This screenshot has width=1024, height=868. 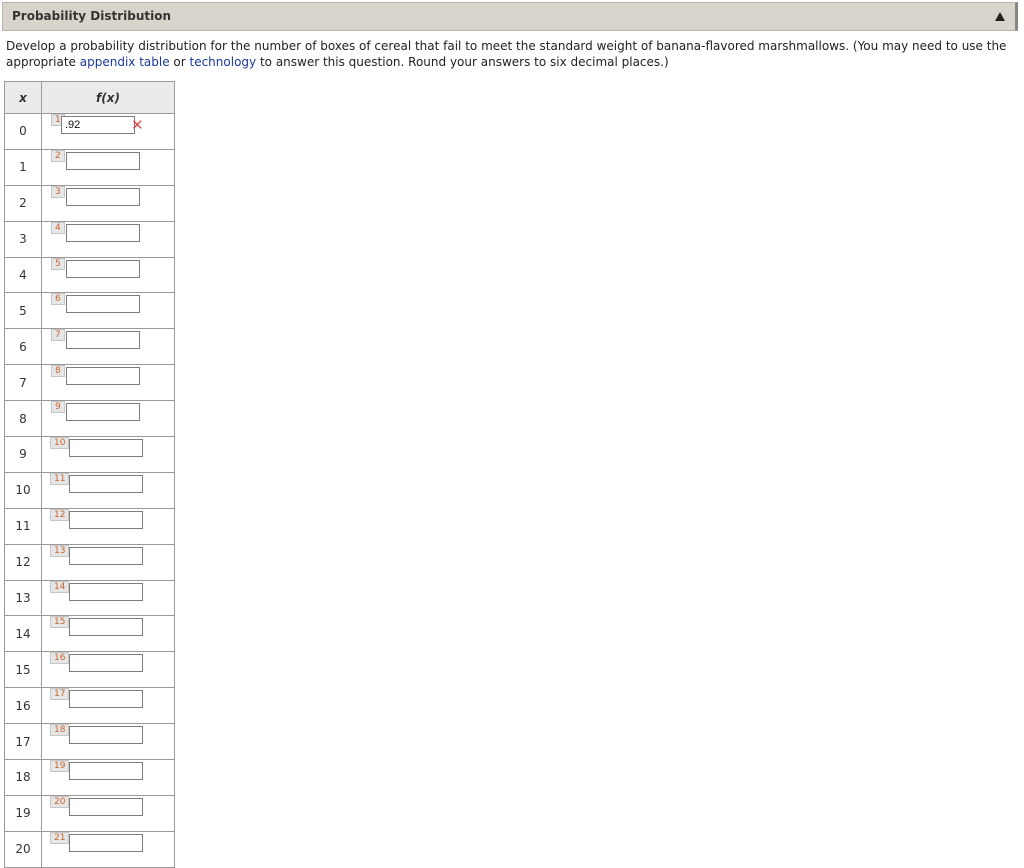 I want to click on table-row: 9 10, so click(x=89, y=454).